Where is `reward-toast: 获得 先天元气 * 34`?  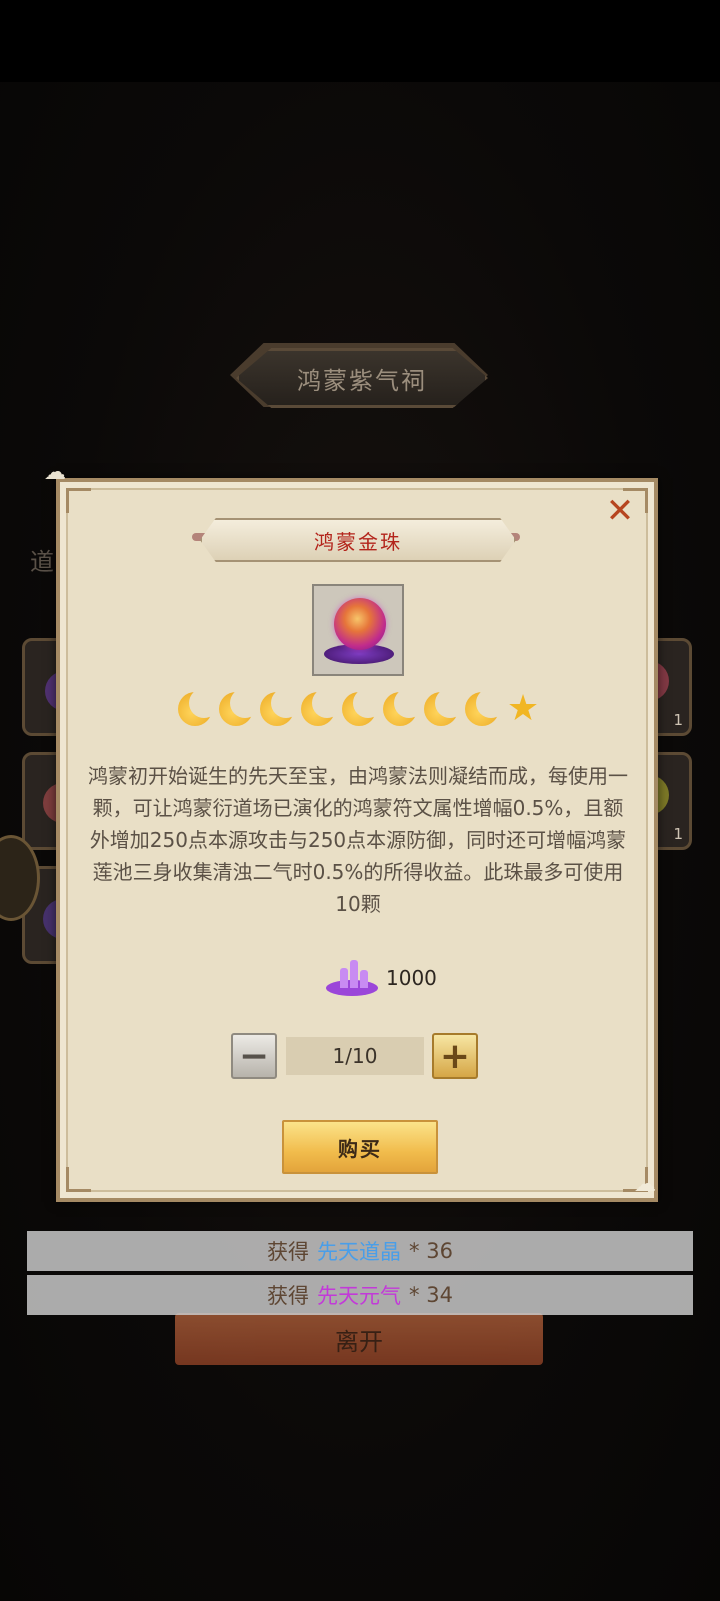
reward-toast: 获得 先天元气 * 34 is located at coordinates (360, 1295).